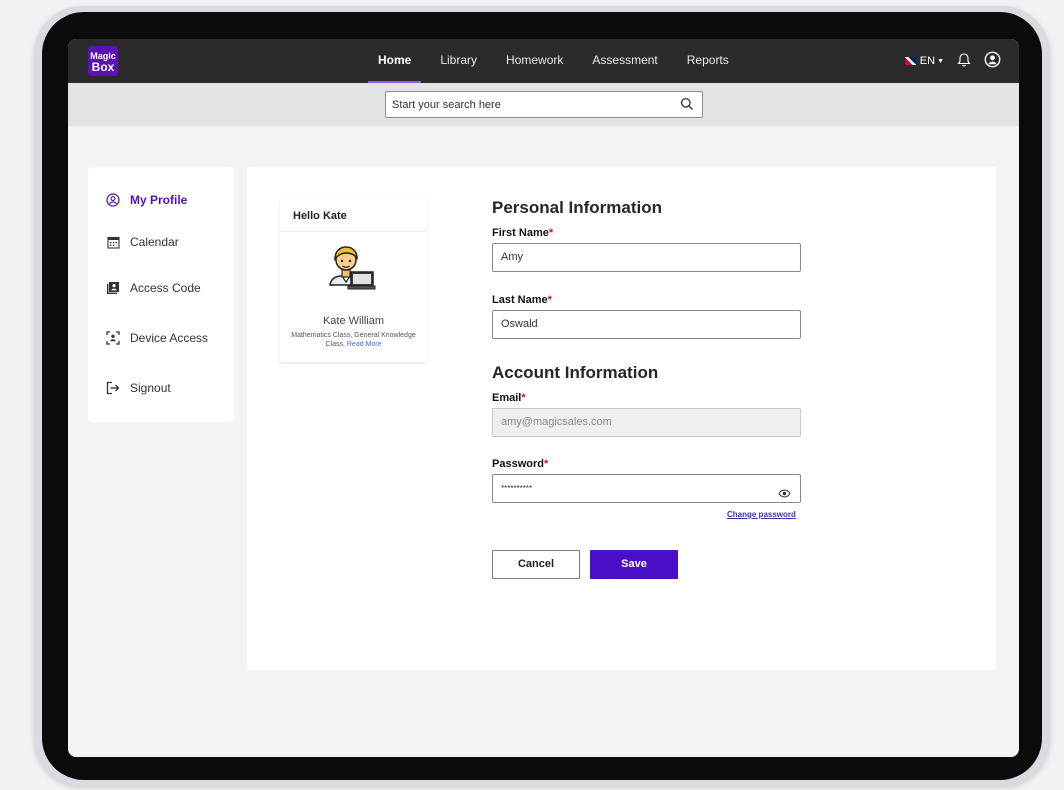 This screenshot has height=790, width=1064. What do you see at coordinates (575, 372) in the screenshot?
I see `account-info-title: Account Information` at bounding box center [575, 372].